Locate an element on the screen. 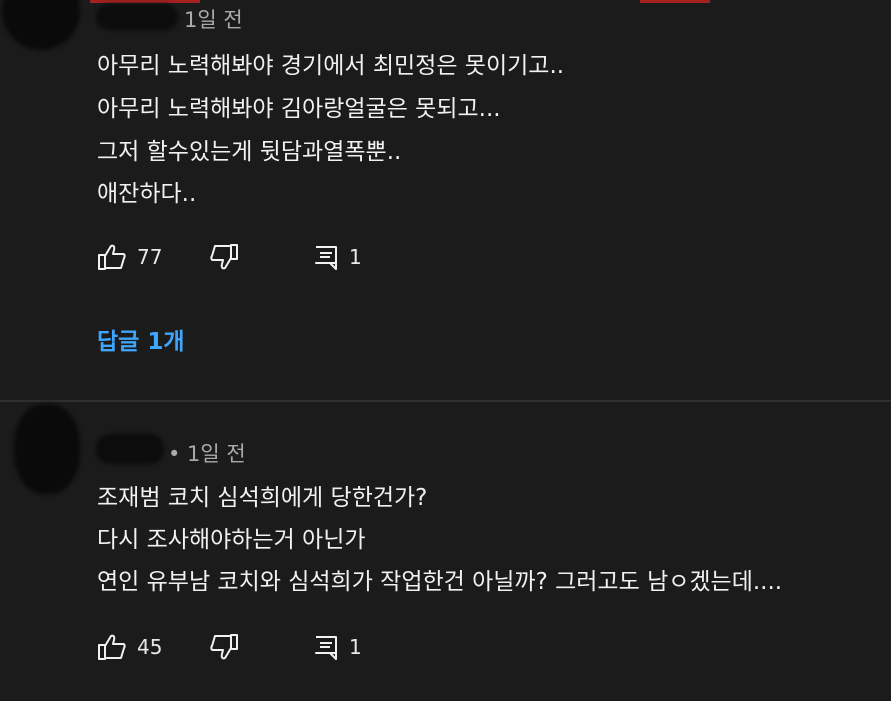  comment-time: • 1일 전 is located at coordinates (207, 454).